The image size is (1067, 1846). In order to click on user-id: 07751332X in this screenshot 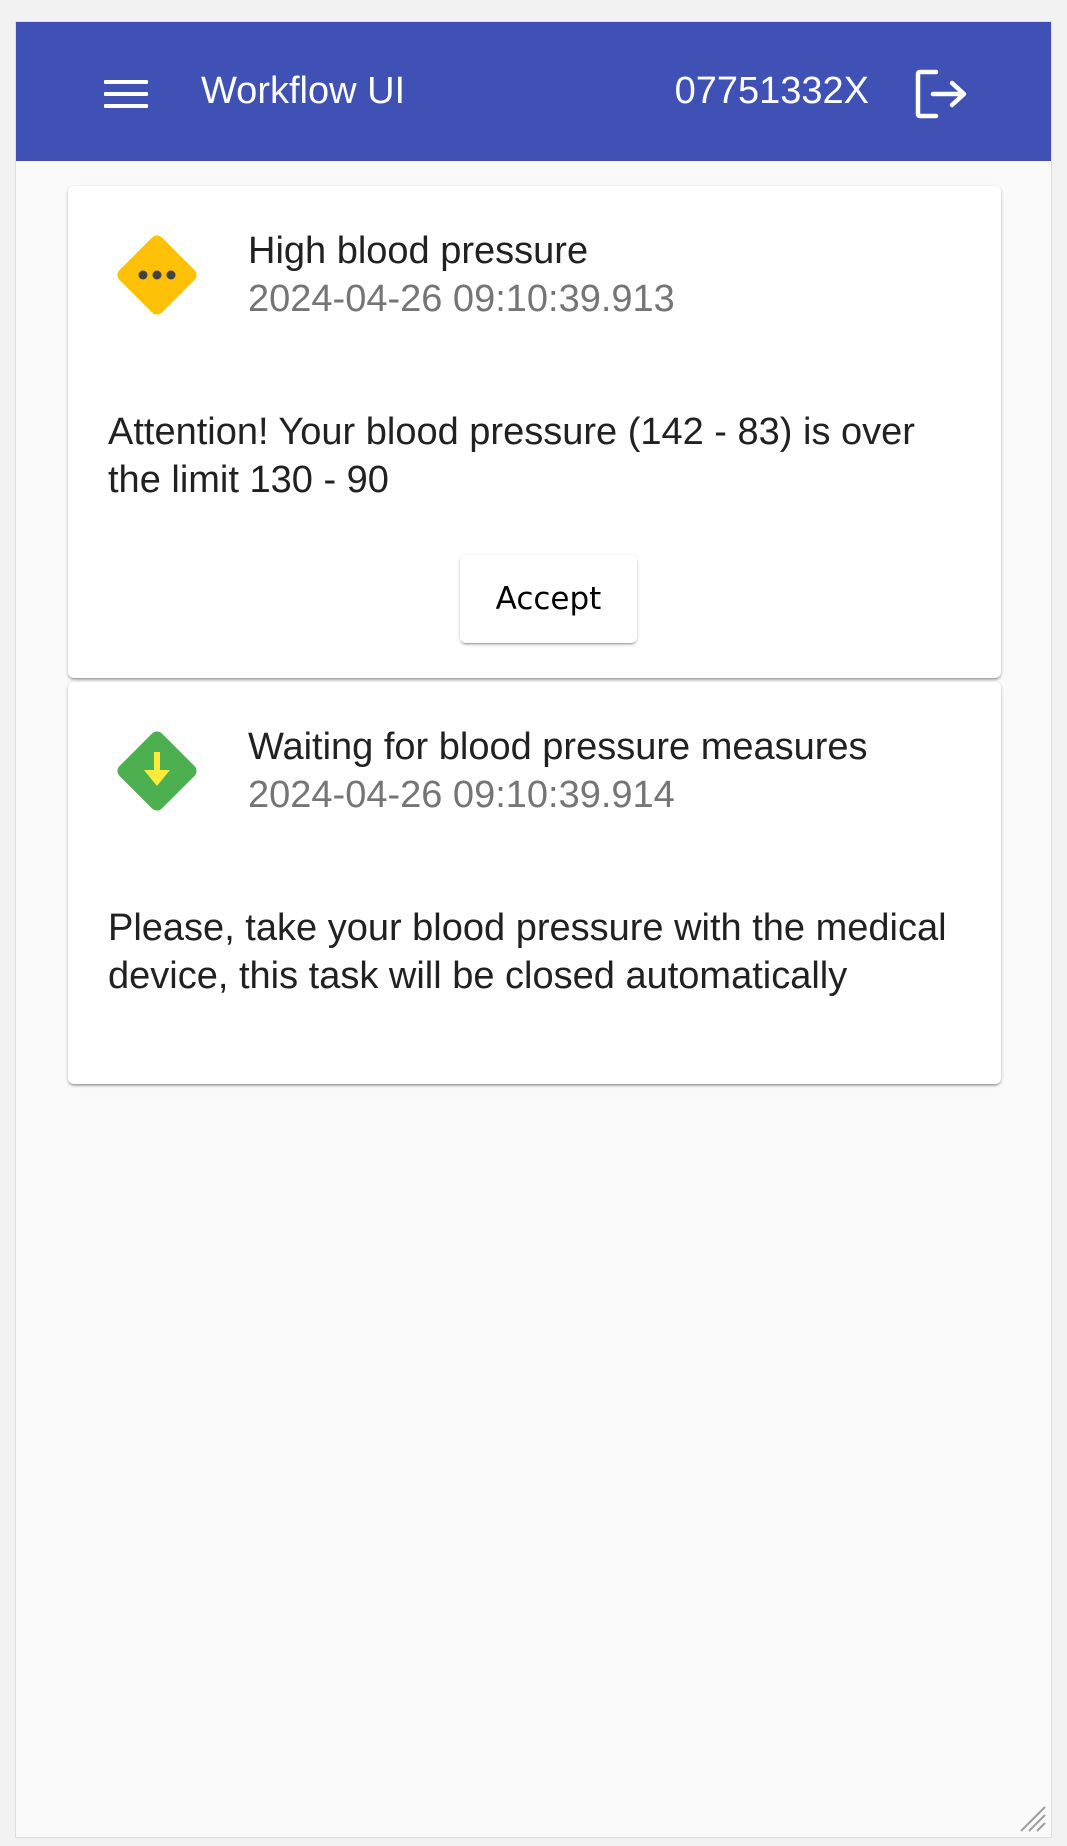, I will do `click(771, 91)`.